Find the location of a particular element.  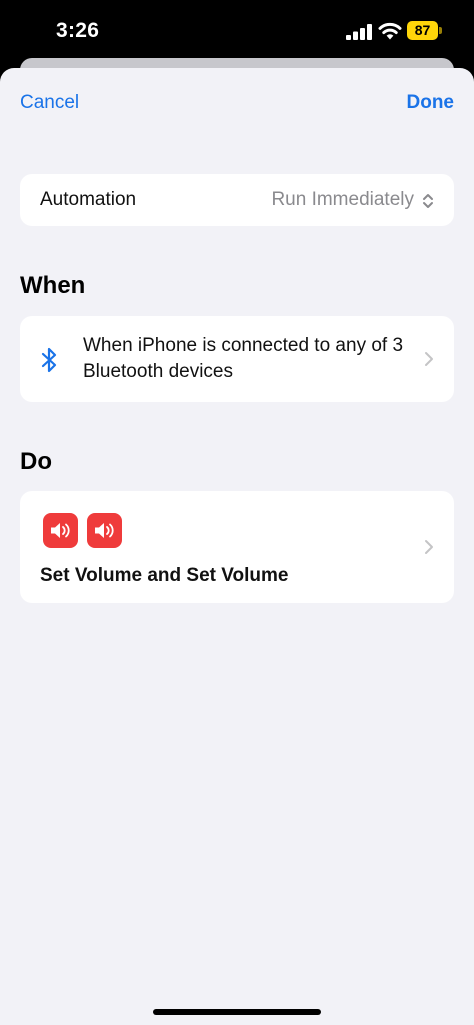

chevron-up-down-icon is located at coordinates (428, 201).